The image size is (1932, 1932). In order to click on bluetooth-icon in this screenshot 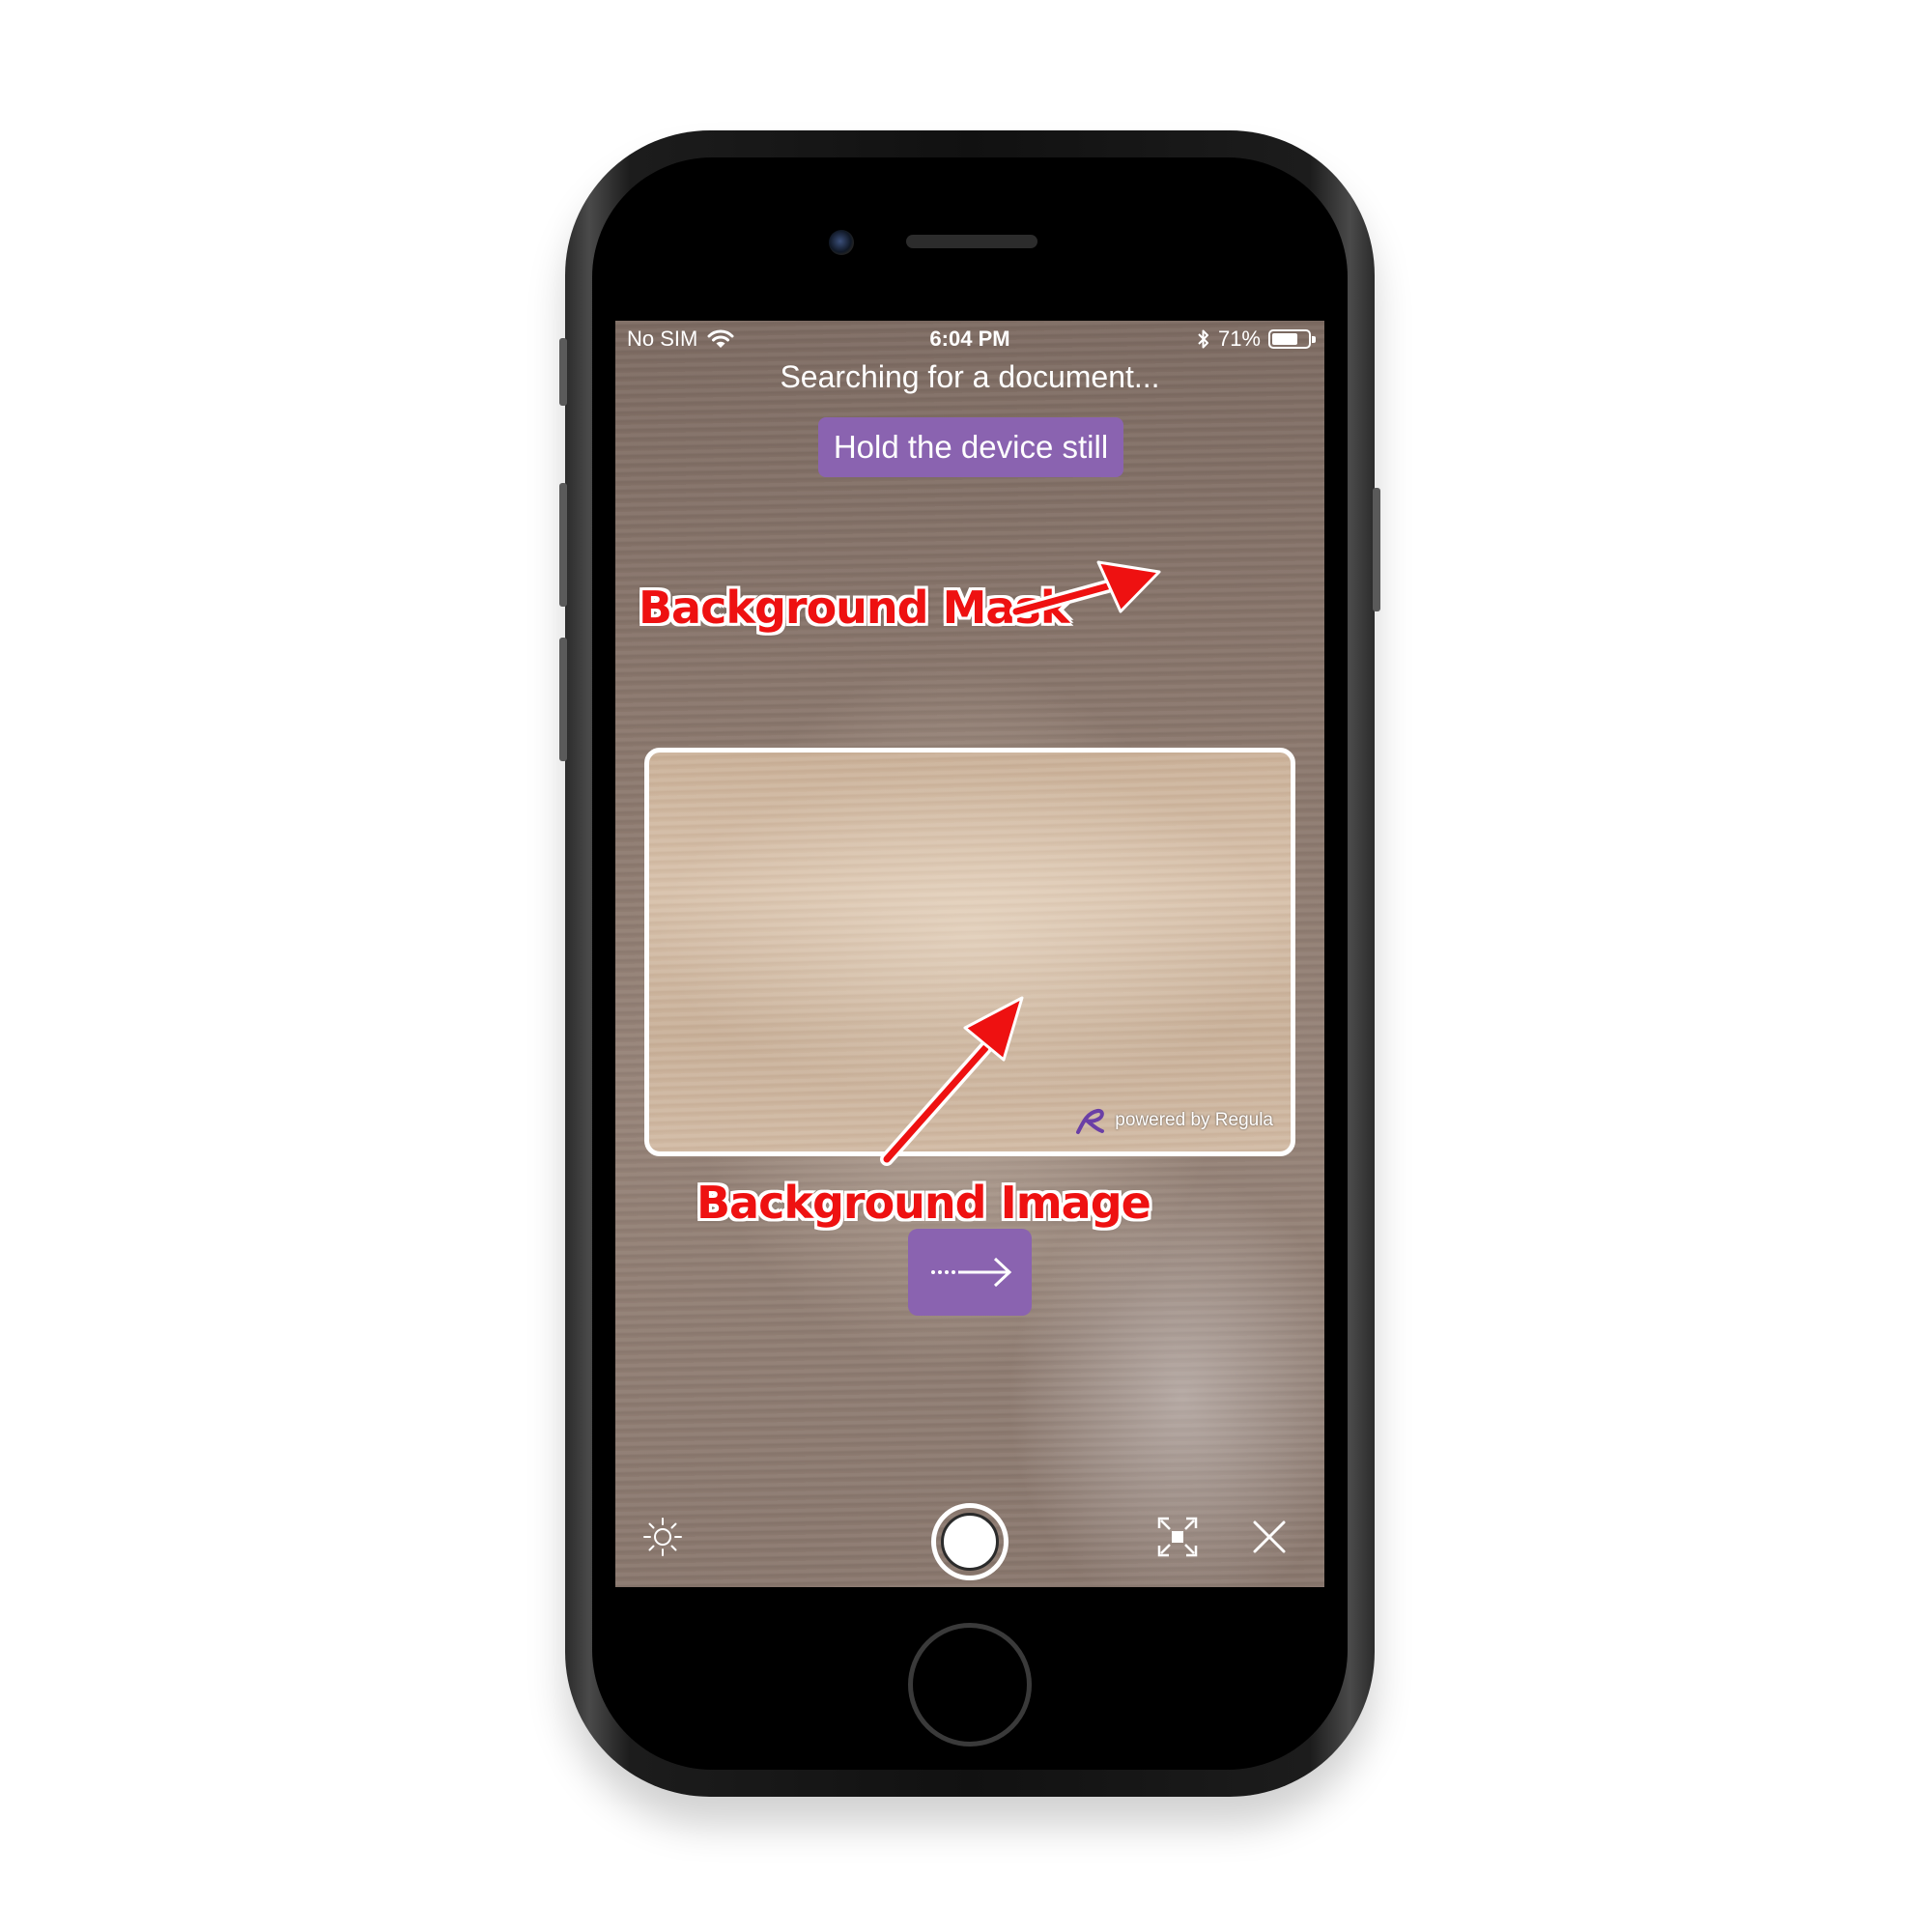, I will do `click(1203, 339)`.